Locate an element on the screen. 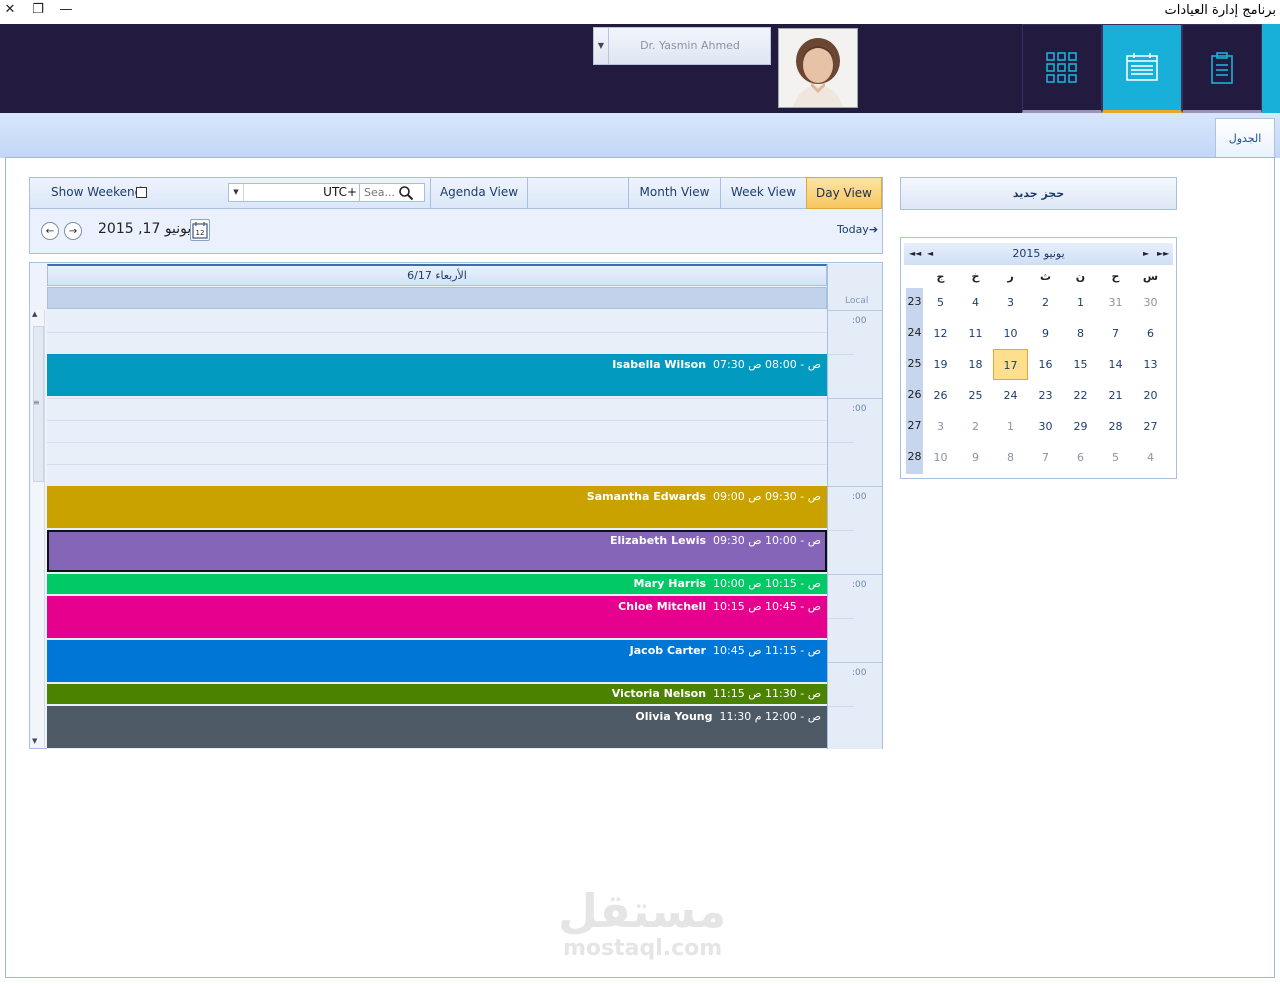  search-input is located at coordinates (381, 192).